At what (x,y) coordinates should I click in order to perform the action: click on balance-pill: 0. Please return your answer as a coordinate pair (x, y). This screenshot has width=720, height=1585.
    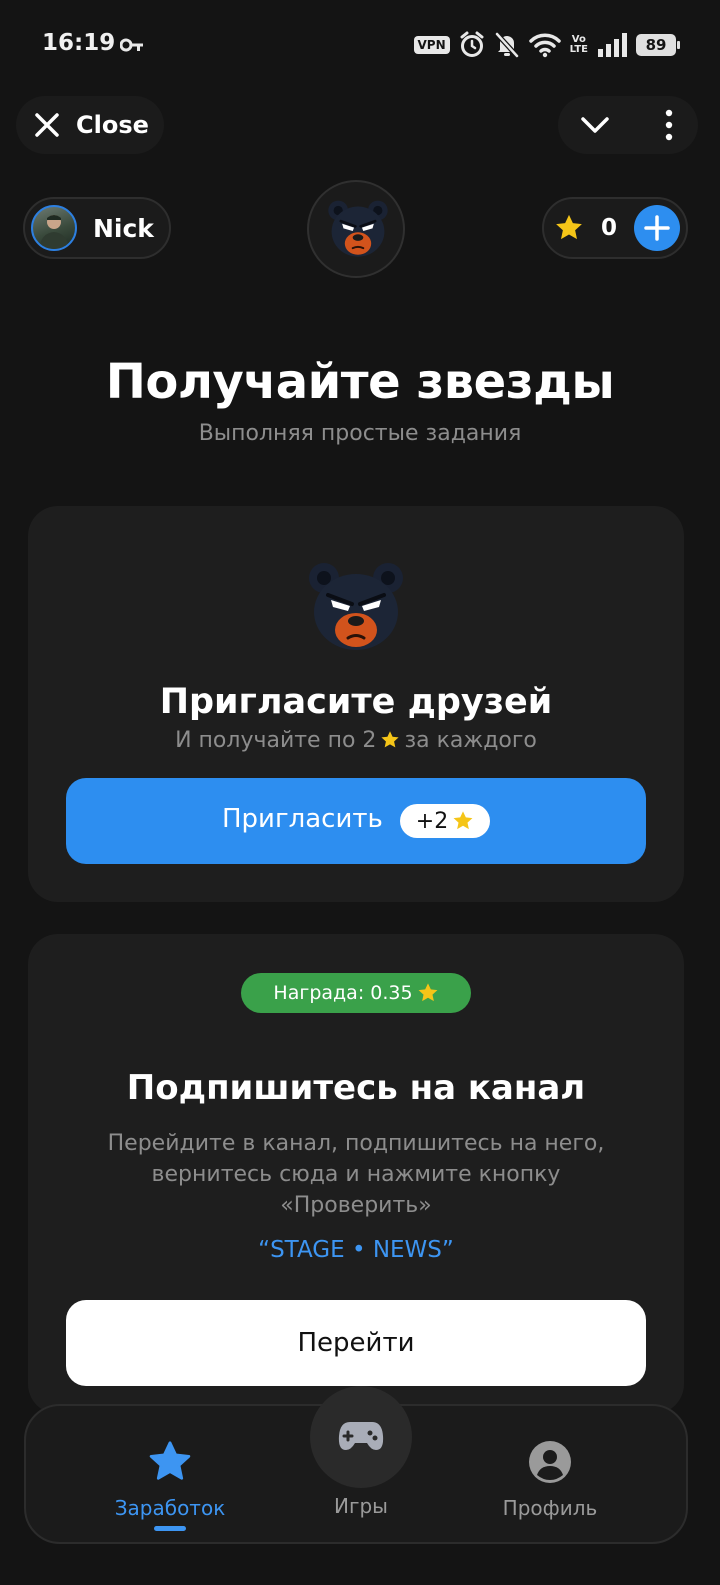
    Looking at the image, I should click on (615, 228).